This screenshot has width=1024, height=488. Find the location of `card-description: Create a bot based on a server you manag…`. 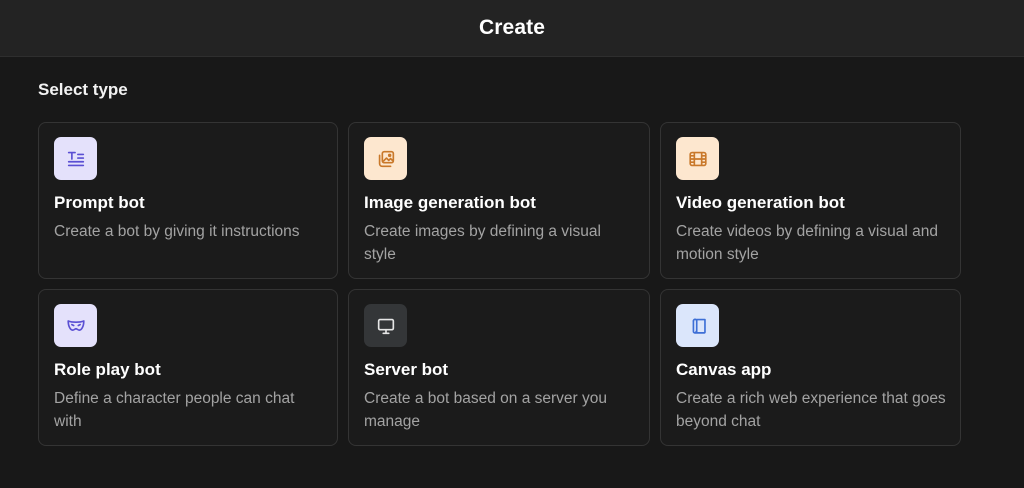

card-description: Create a bot based on a server you manag… is located at coordinates (485, 410).